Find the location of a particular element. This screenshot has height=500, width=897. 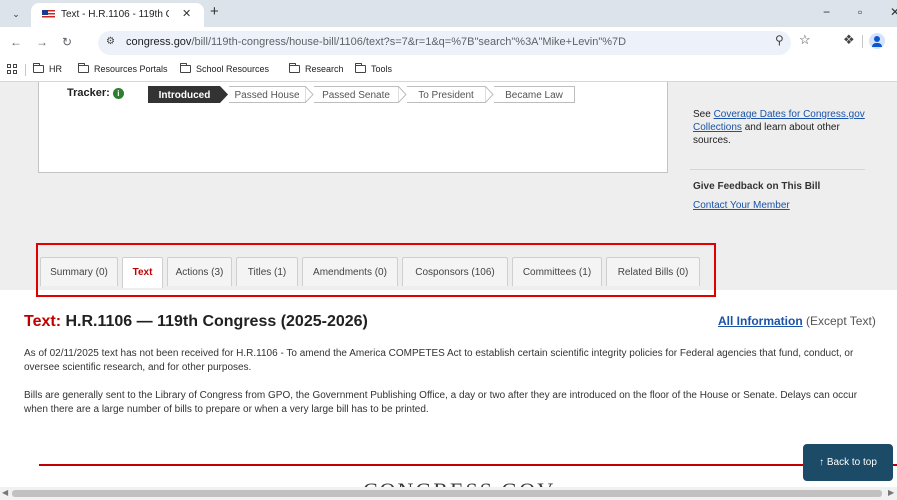

tab-summary: Summary (0) is located at coordinates (79, 271).